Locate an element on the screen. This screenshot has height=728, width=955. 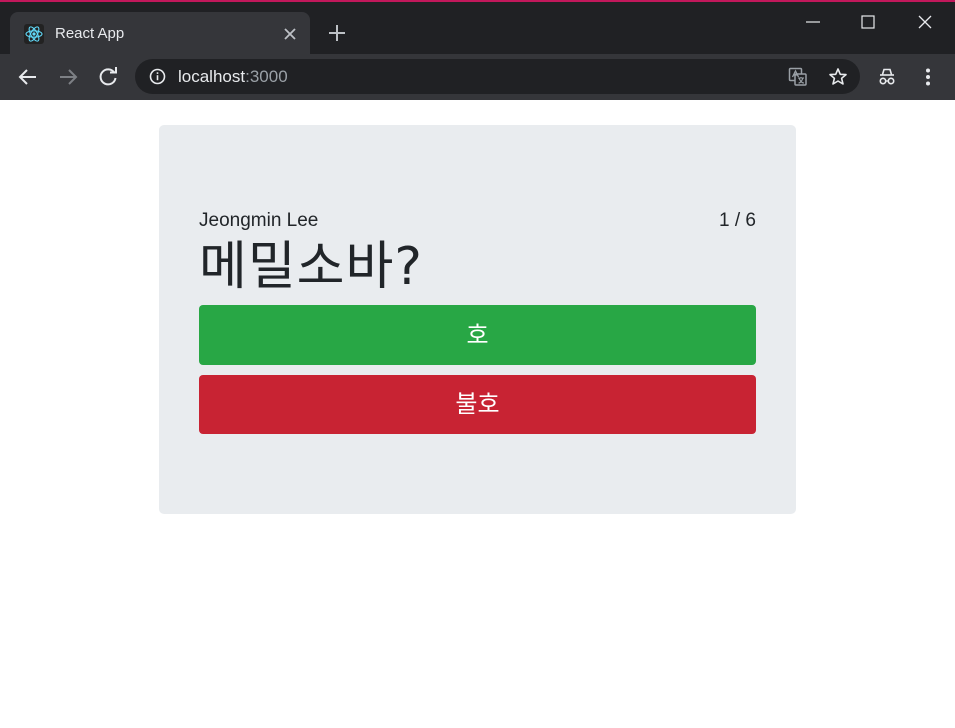
maximize-icon is located at coordinates (868, 22).